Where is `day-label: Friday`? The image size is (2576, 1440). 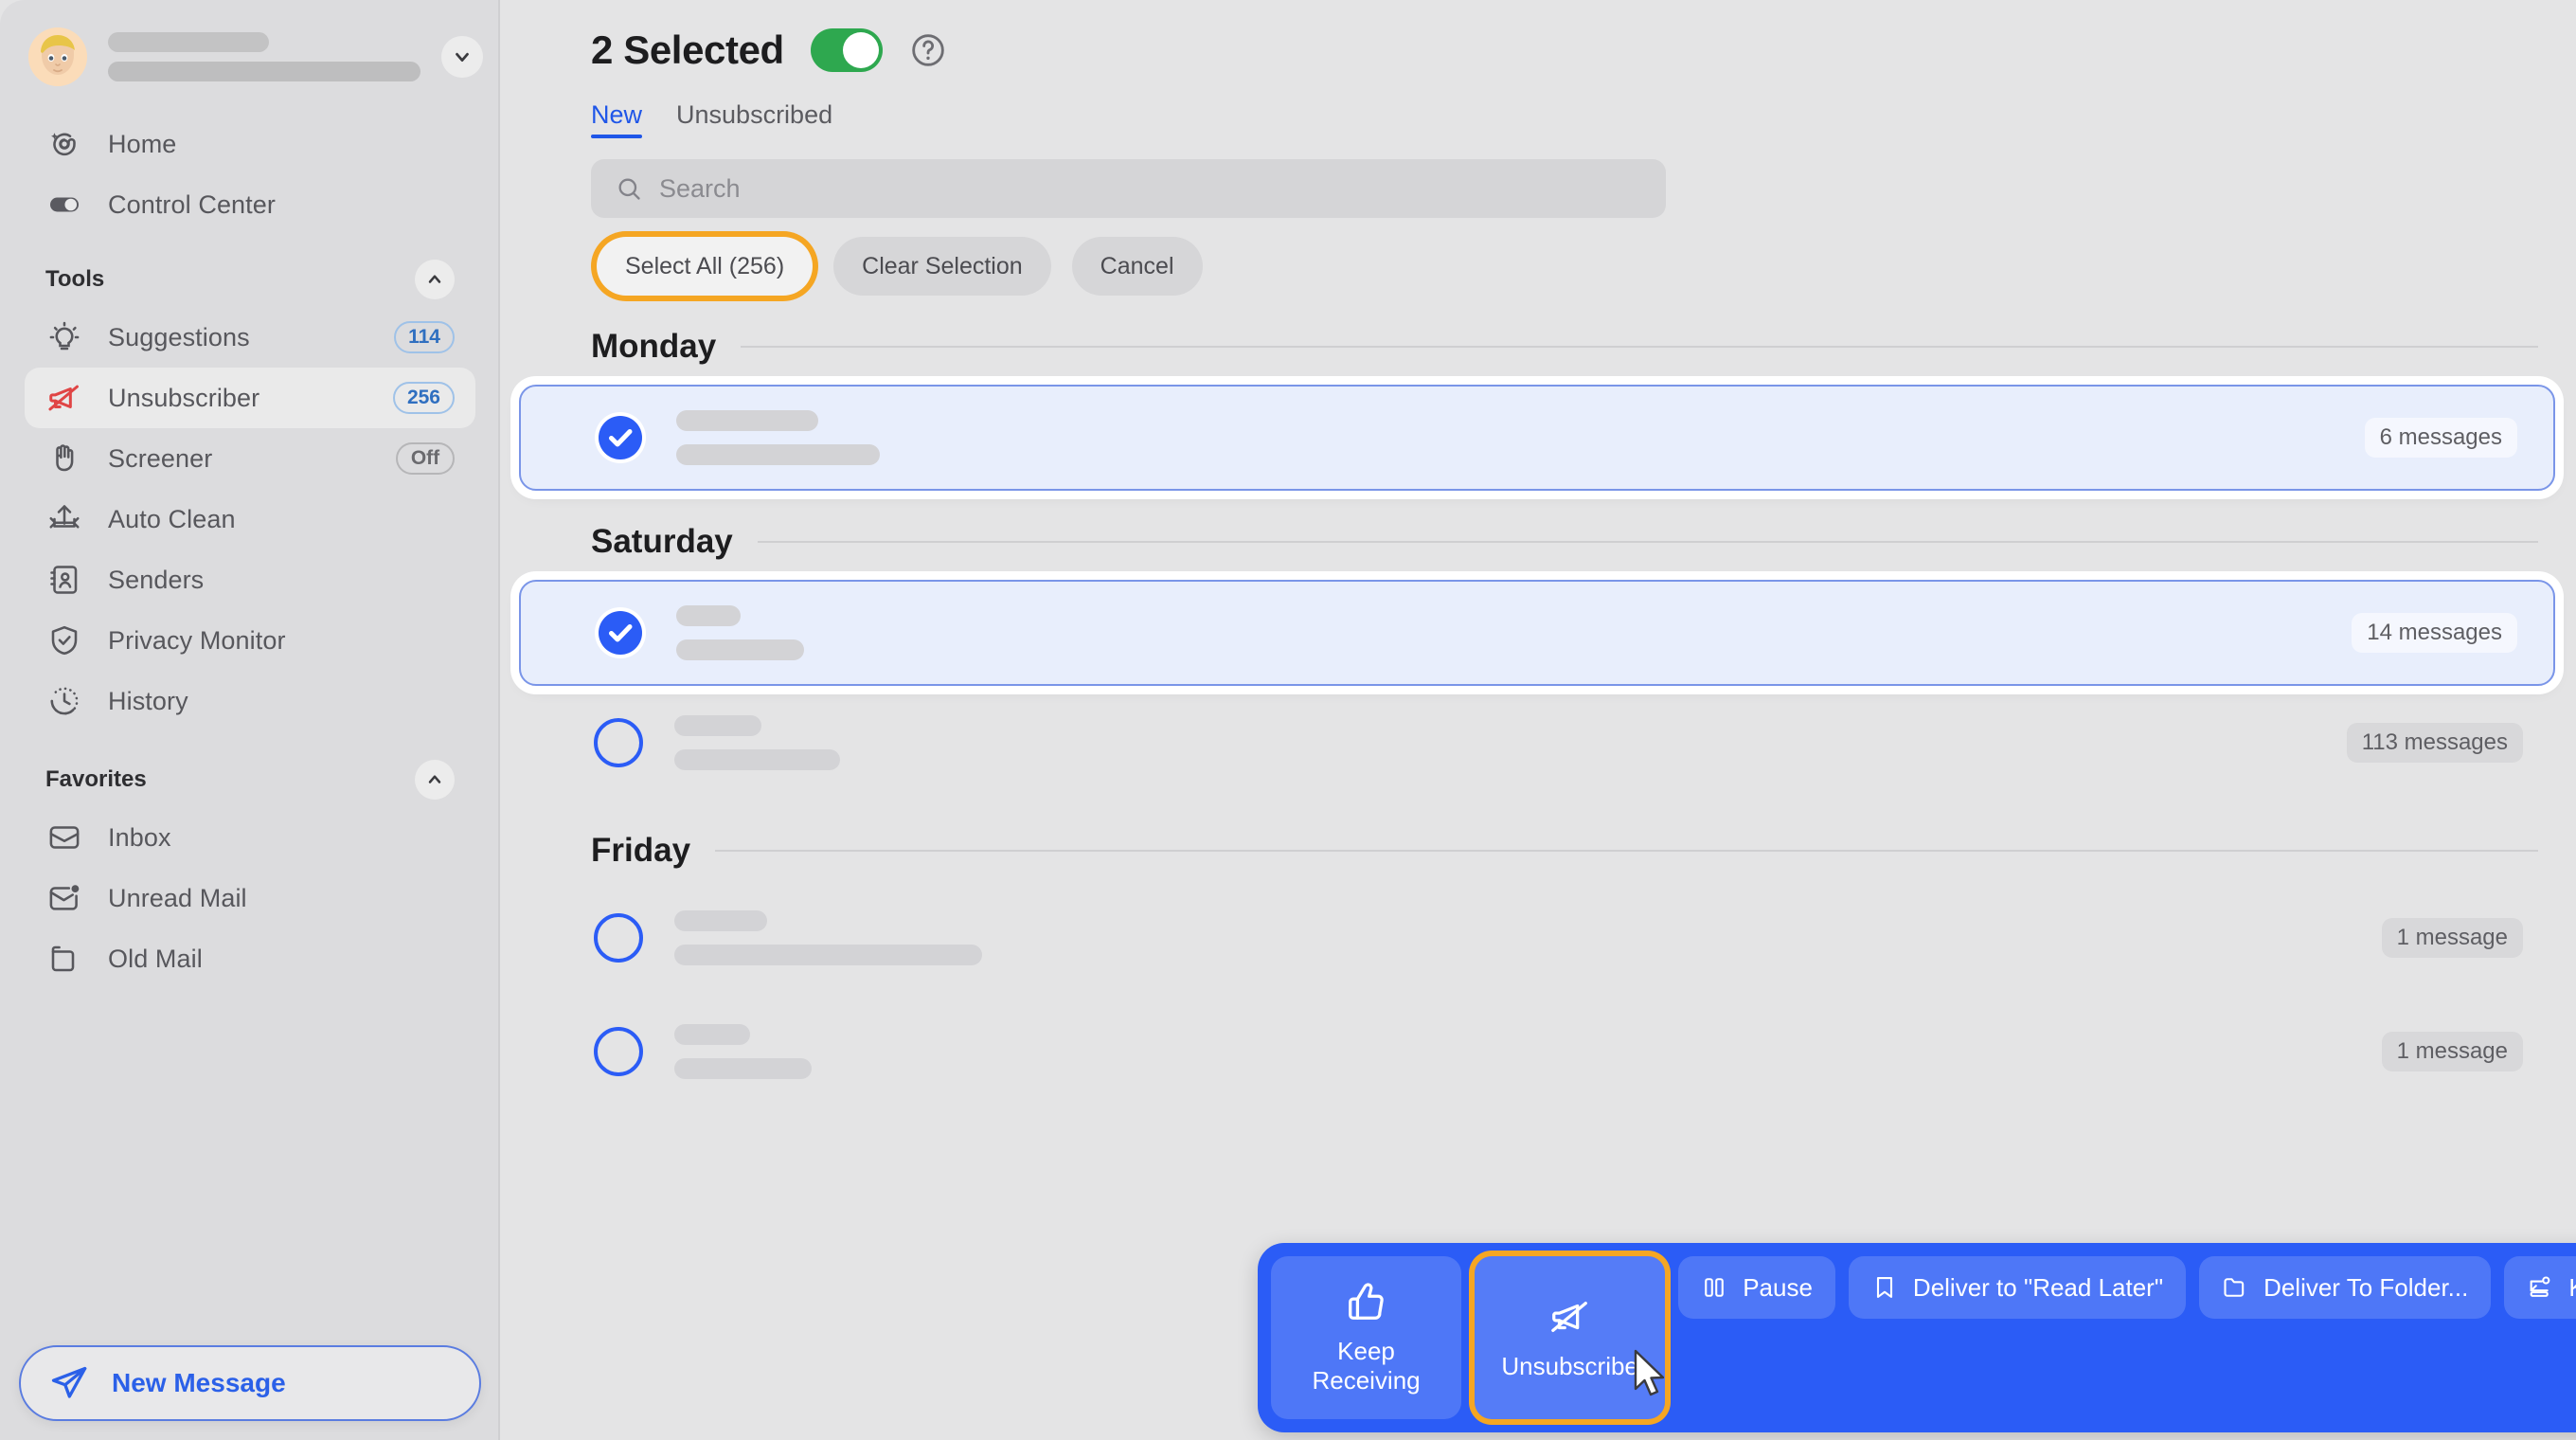
day-label: Friday is located at coordinates (641, 850).